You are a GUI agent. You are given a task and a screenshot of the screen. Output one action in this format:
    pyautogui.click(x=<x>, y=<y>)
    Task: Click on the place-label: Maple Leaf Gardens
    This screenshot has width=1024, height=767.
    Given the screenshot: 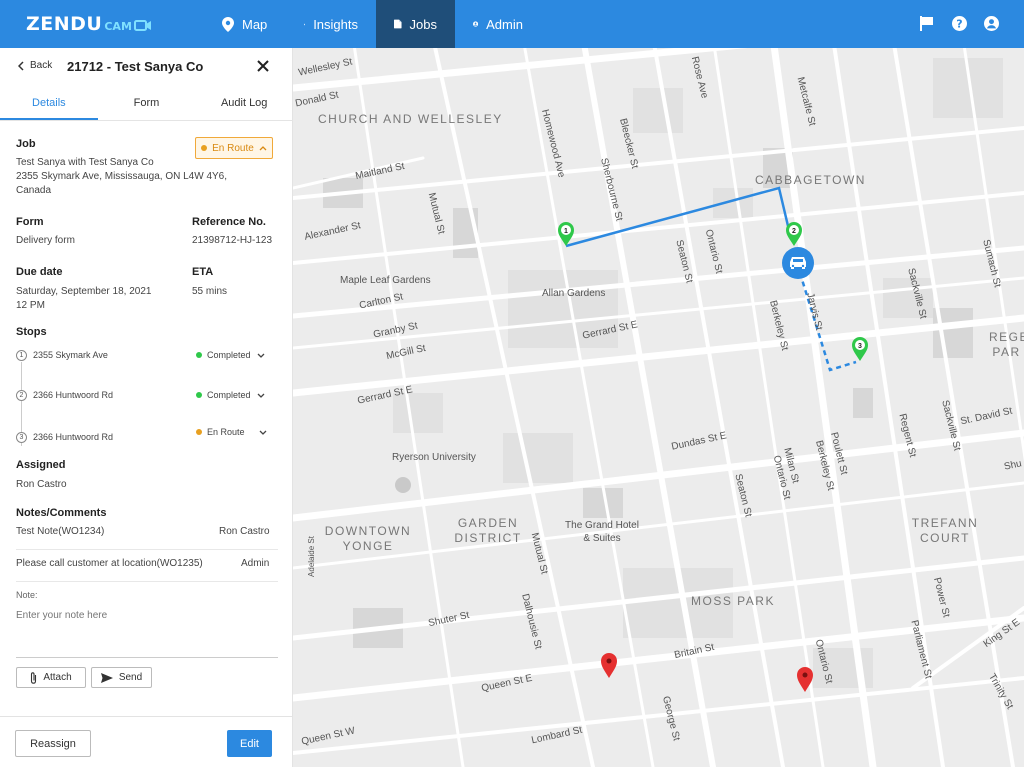 What is the action you would take?
    pyautogui.click(x=385, y=280)
    